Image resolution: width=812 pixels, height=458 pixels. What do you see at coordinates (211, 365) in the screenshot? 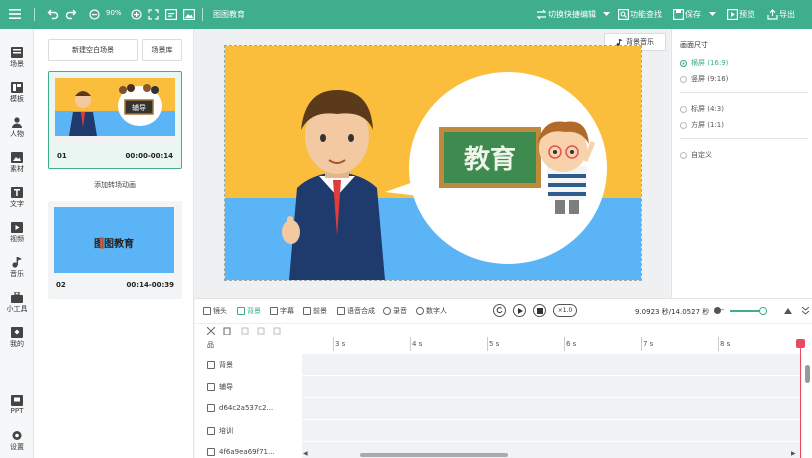
I see `background-icon` at bounding box center [211, 365].